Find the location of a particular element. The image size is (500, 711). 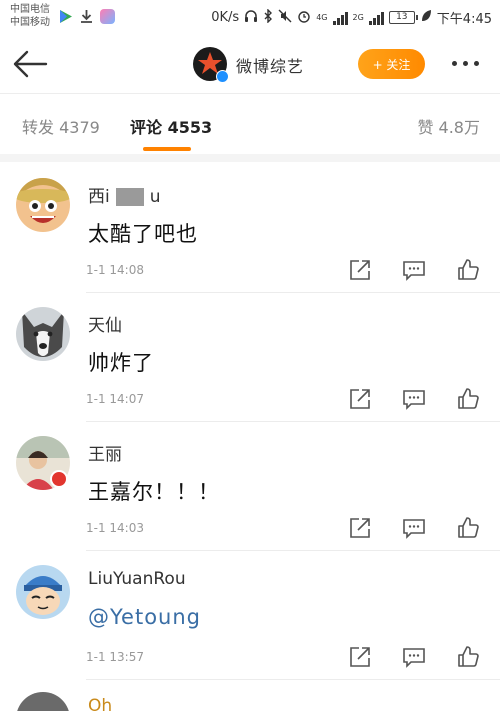

comment-time: 1-1 13:57 is located at coordinates (115, 657).